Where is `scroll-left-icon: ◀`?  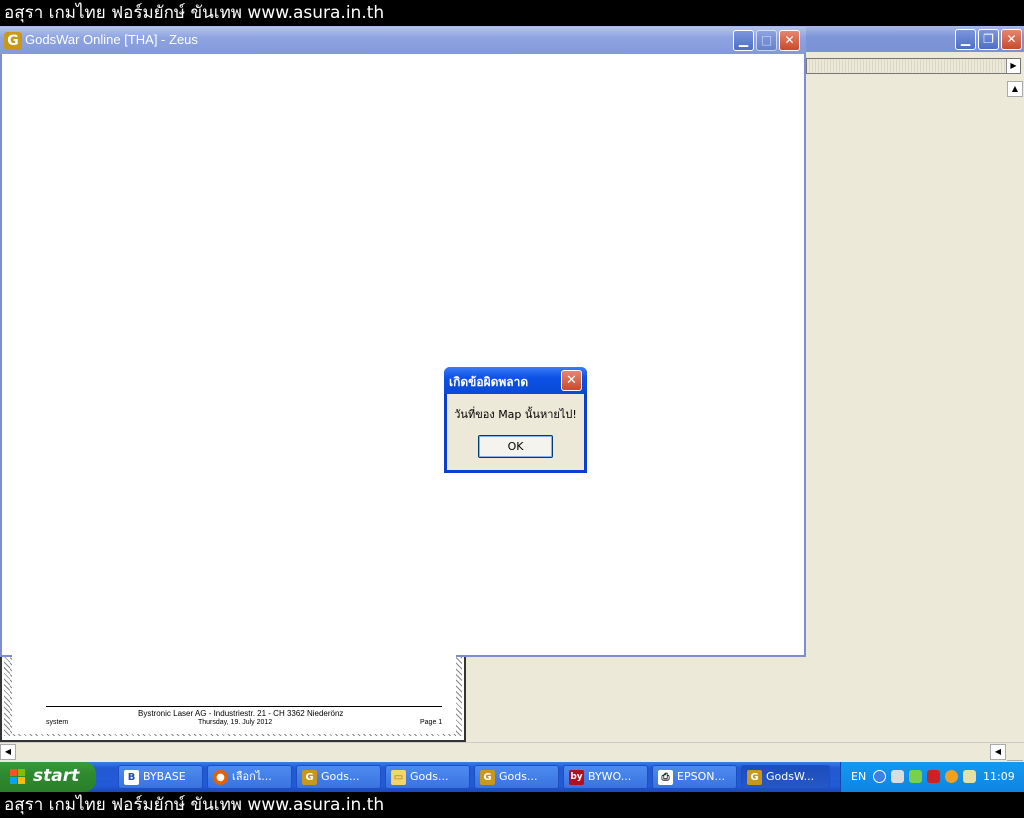 scroll-left-icon: ◀ is located at coordinates (8, 752).